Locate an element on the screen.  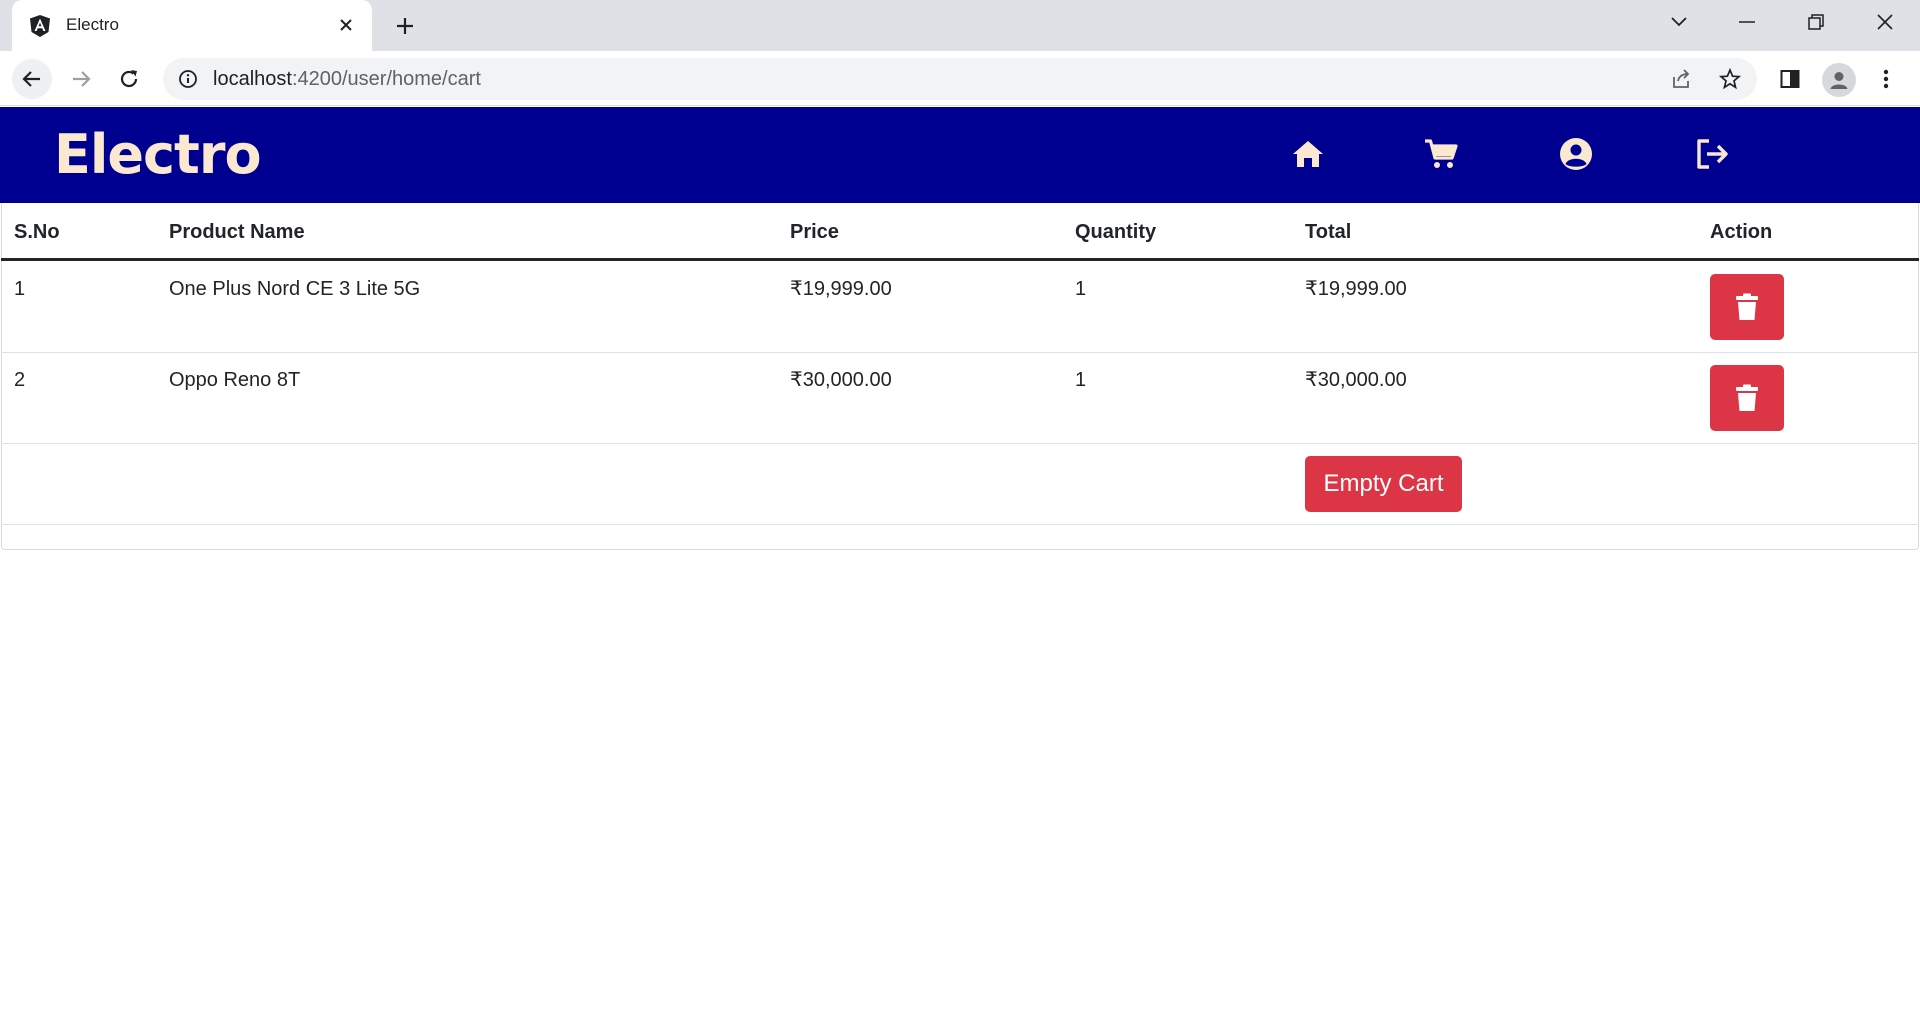
restore-icon is located at coordinates (1816, 22).